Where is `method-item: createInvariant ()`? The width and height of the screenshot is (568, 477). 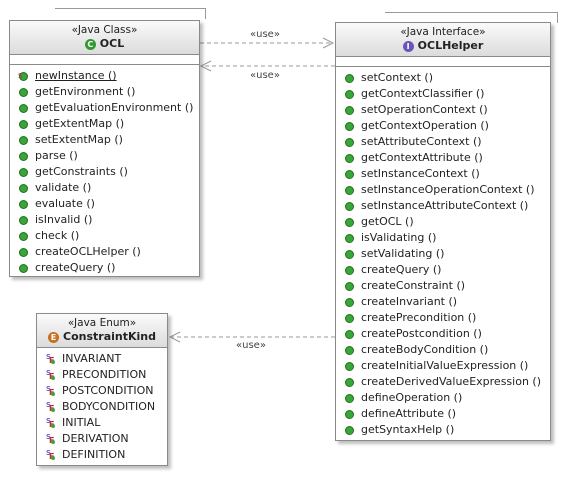 method-item: createInvariant () is located at coordinates (443, 302).